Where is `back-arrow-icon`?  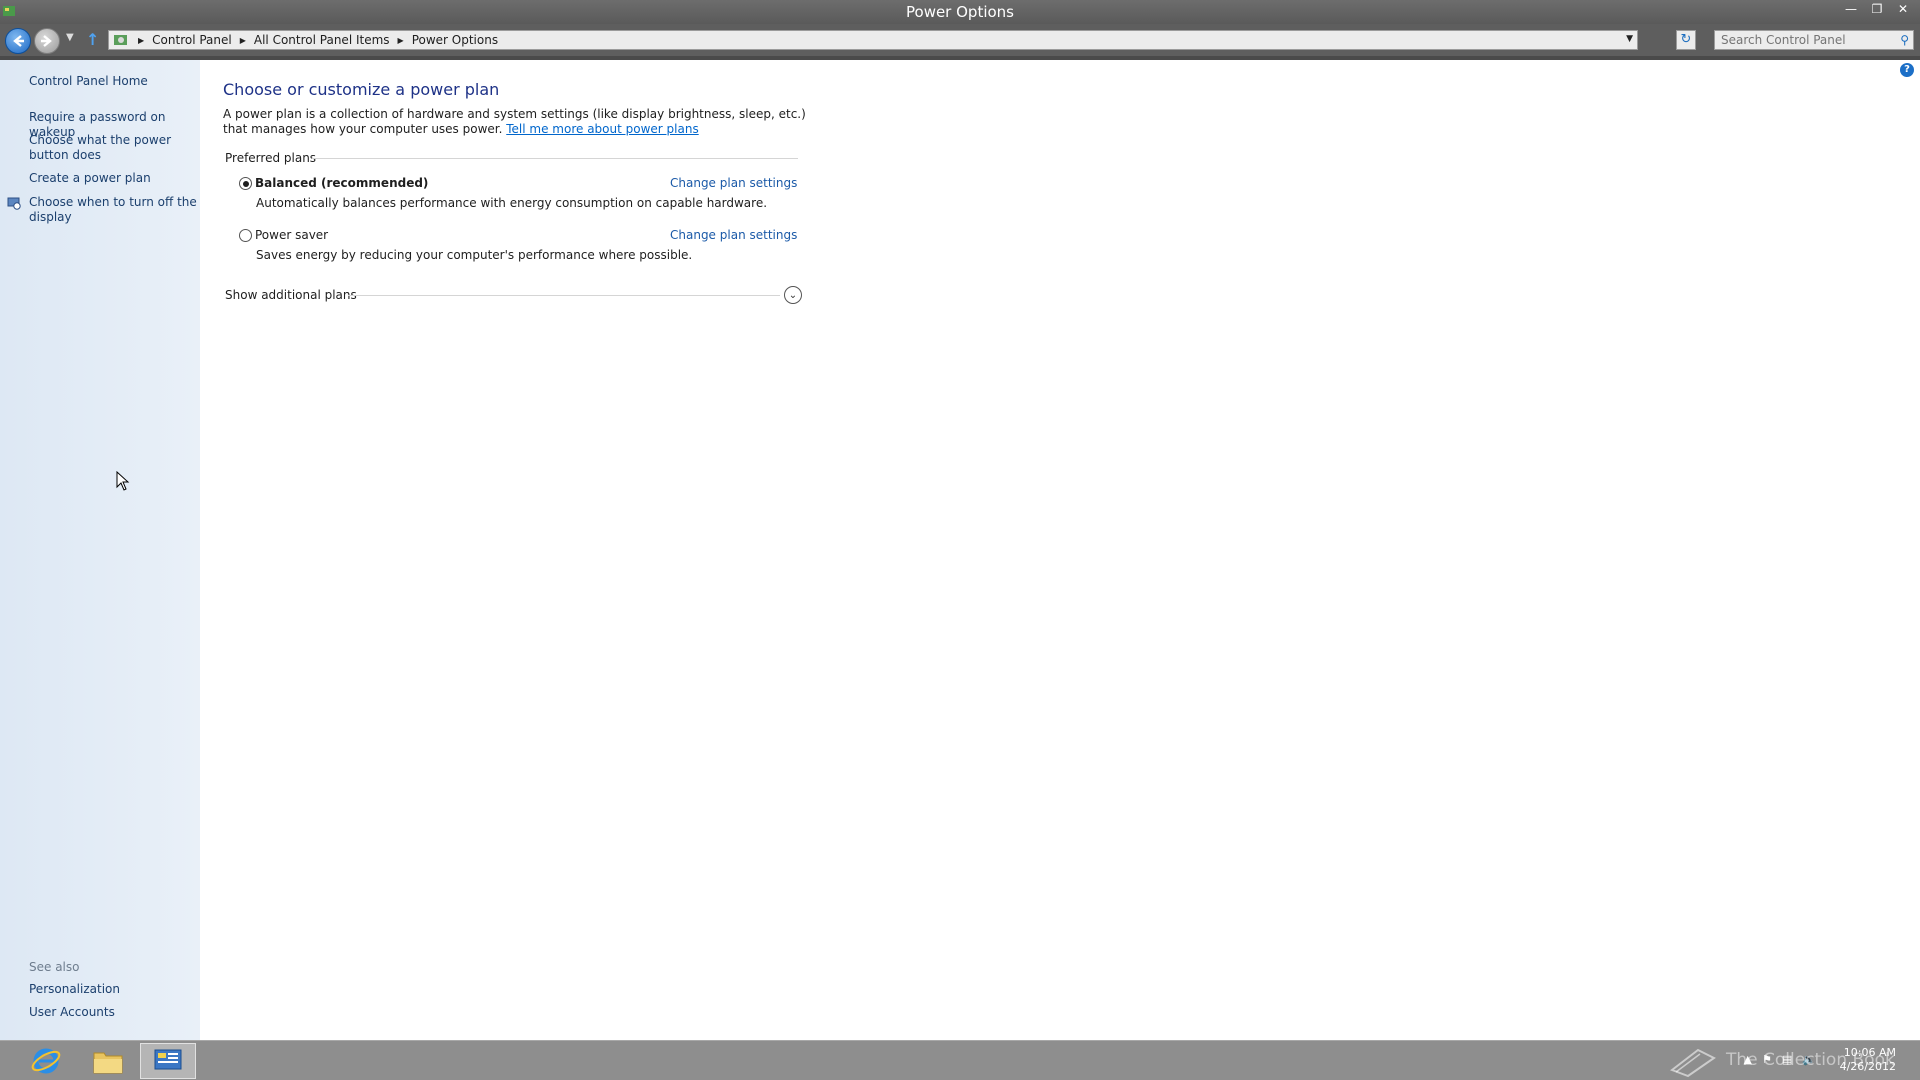 back-arrow-icon is located at coordinates (18, 41).